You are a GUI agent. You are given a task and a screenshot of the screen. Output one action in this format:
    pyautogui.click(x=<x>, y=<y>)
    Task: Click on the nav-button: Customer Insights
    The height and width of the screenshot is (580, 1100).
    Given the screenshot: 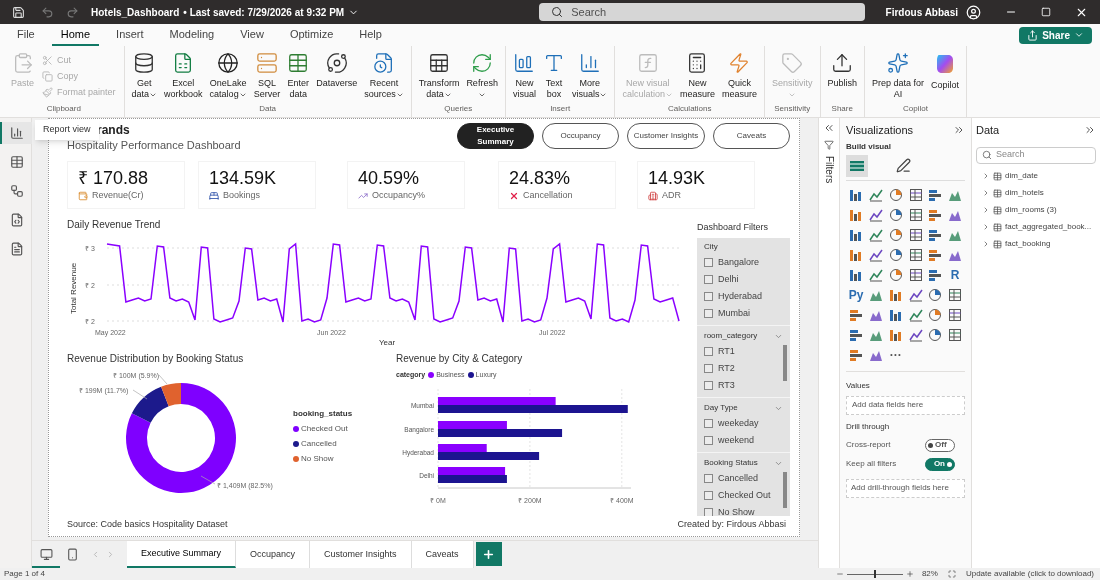 What is the action you would take?
    pyautogui.click(x=666, y=136)
    